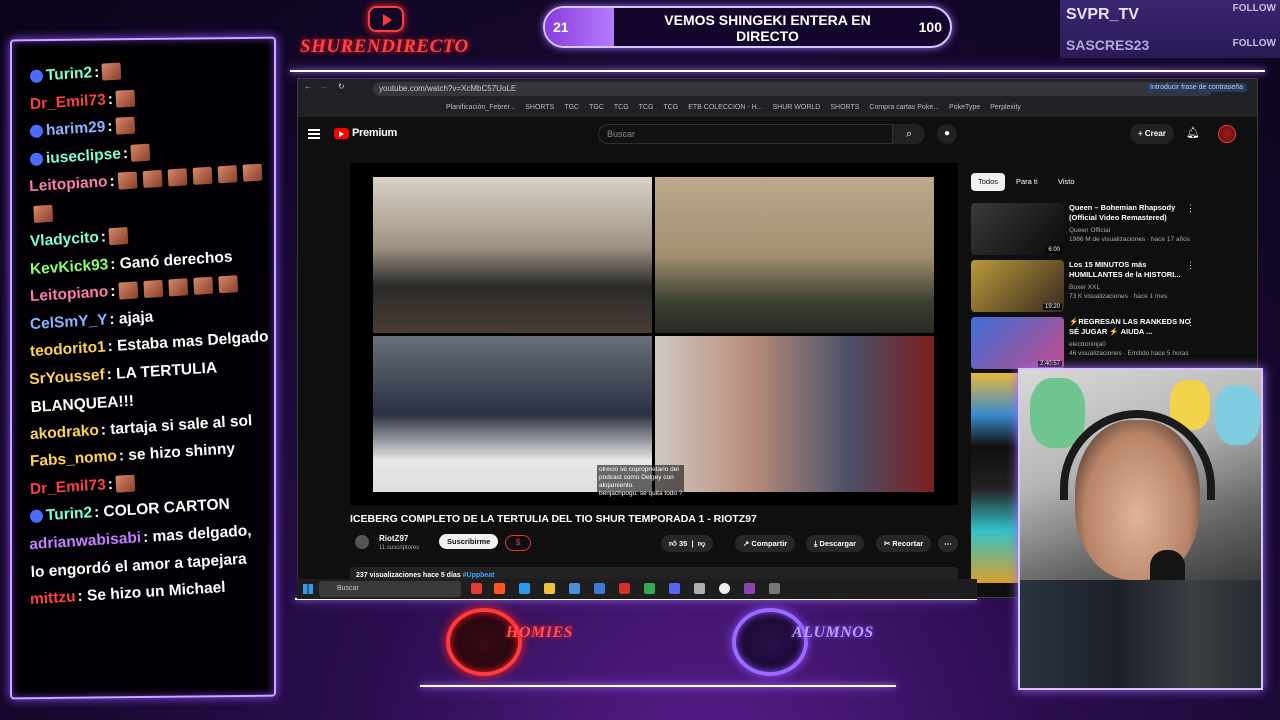 The image size is (1280, 720). Describe the element at coordinates (1130, 239) in the screenshot. I see `rec-meta: 1986 M de visualizaciones · hace 17 años` at that location.